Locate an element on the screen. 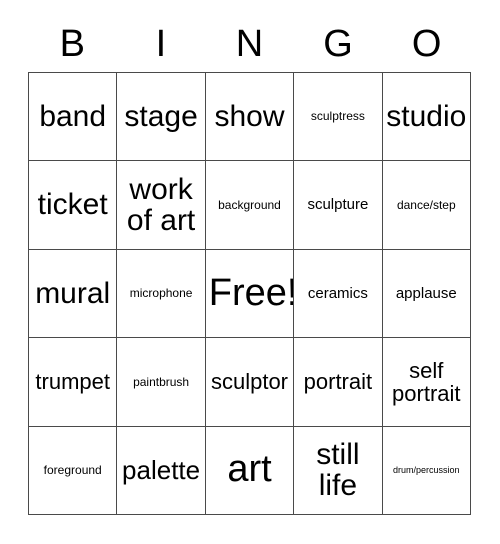 The image size is (500, 544). bingo-cell-o1-studio: studio is located at coordinates (426, 117).